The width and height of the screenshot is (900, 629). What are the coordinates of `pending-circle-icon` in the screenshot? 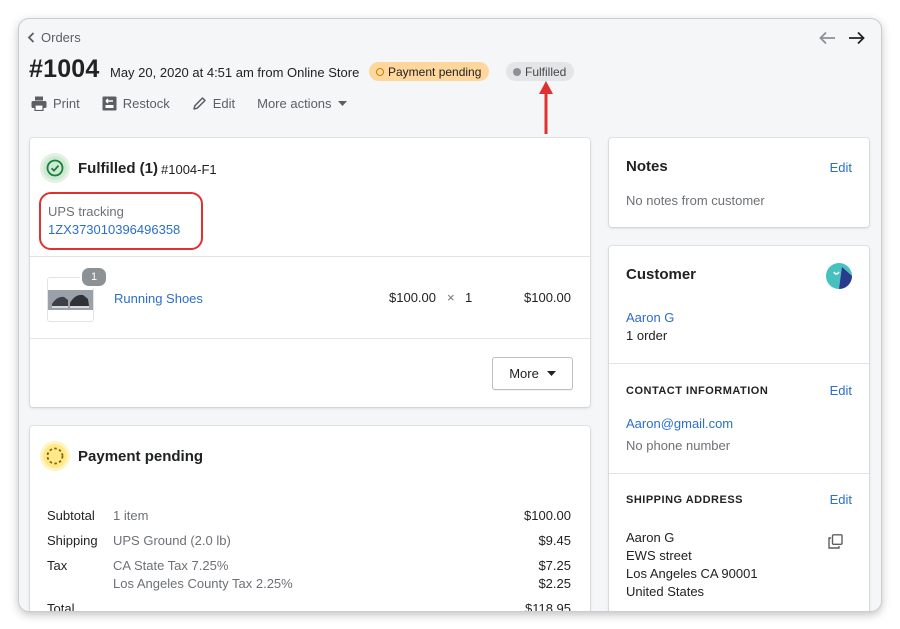 It's located at (55, 456).